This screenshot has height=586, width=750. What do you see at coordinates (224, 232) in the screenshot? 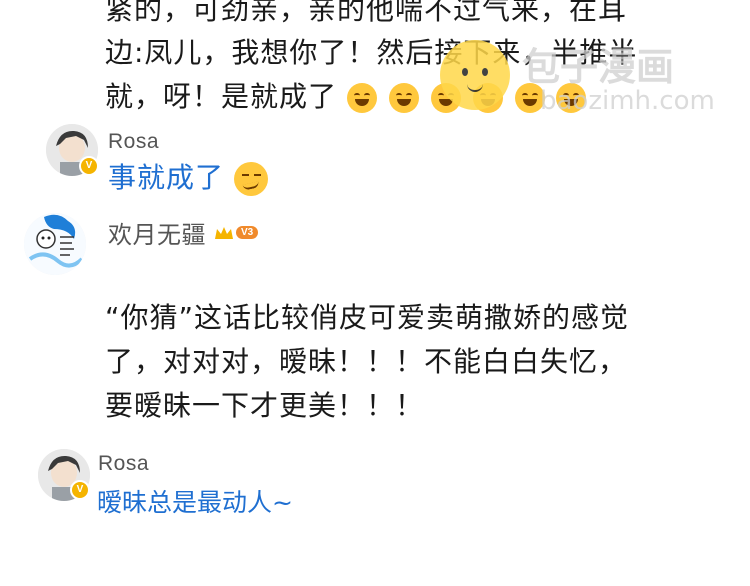
I see `crown-icon` at bounding box center [224, 232].